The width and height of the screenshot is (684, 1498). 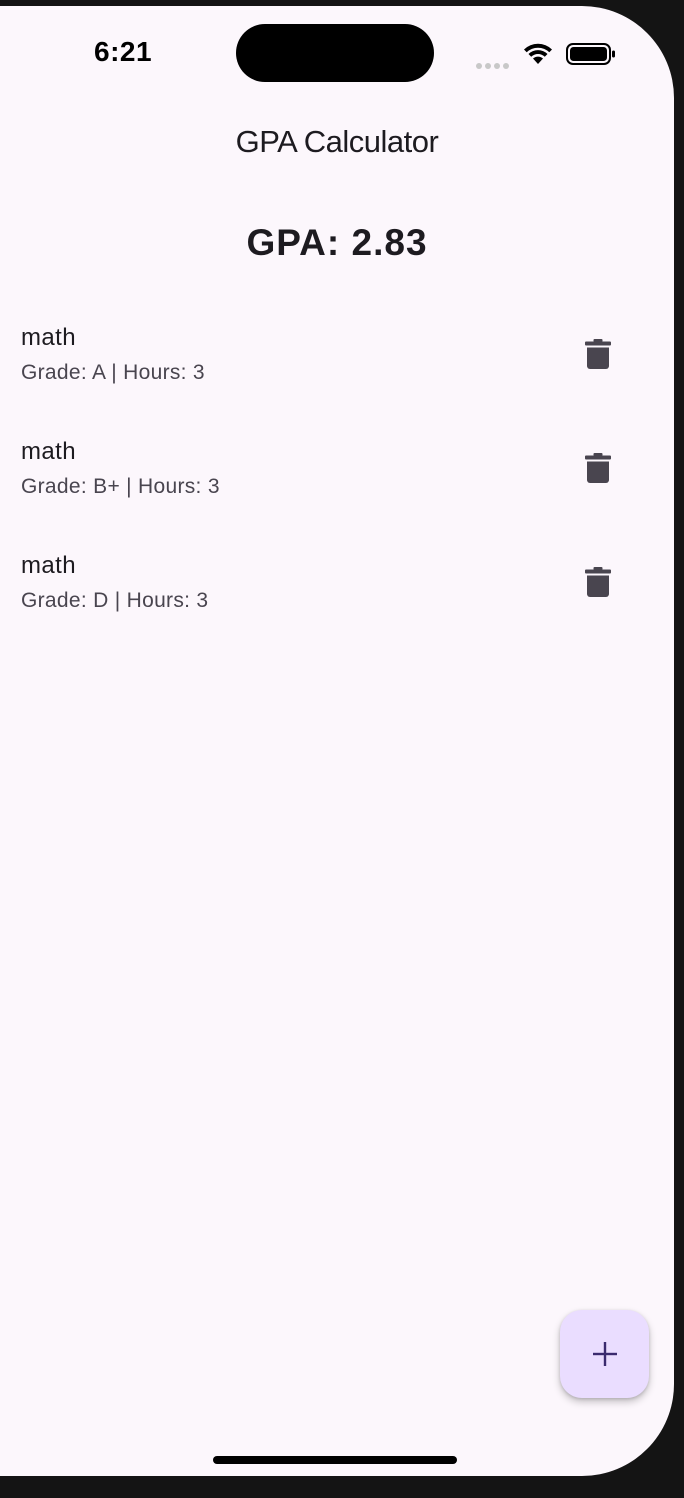 I want to click on gpa-value: GPA: 2.83, so click(x=337, y=242).